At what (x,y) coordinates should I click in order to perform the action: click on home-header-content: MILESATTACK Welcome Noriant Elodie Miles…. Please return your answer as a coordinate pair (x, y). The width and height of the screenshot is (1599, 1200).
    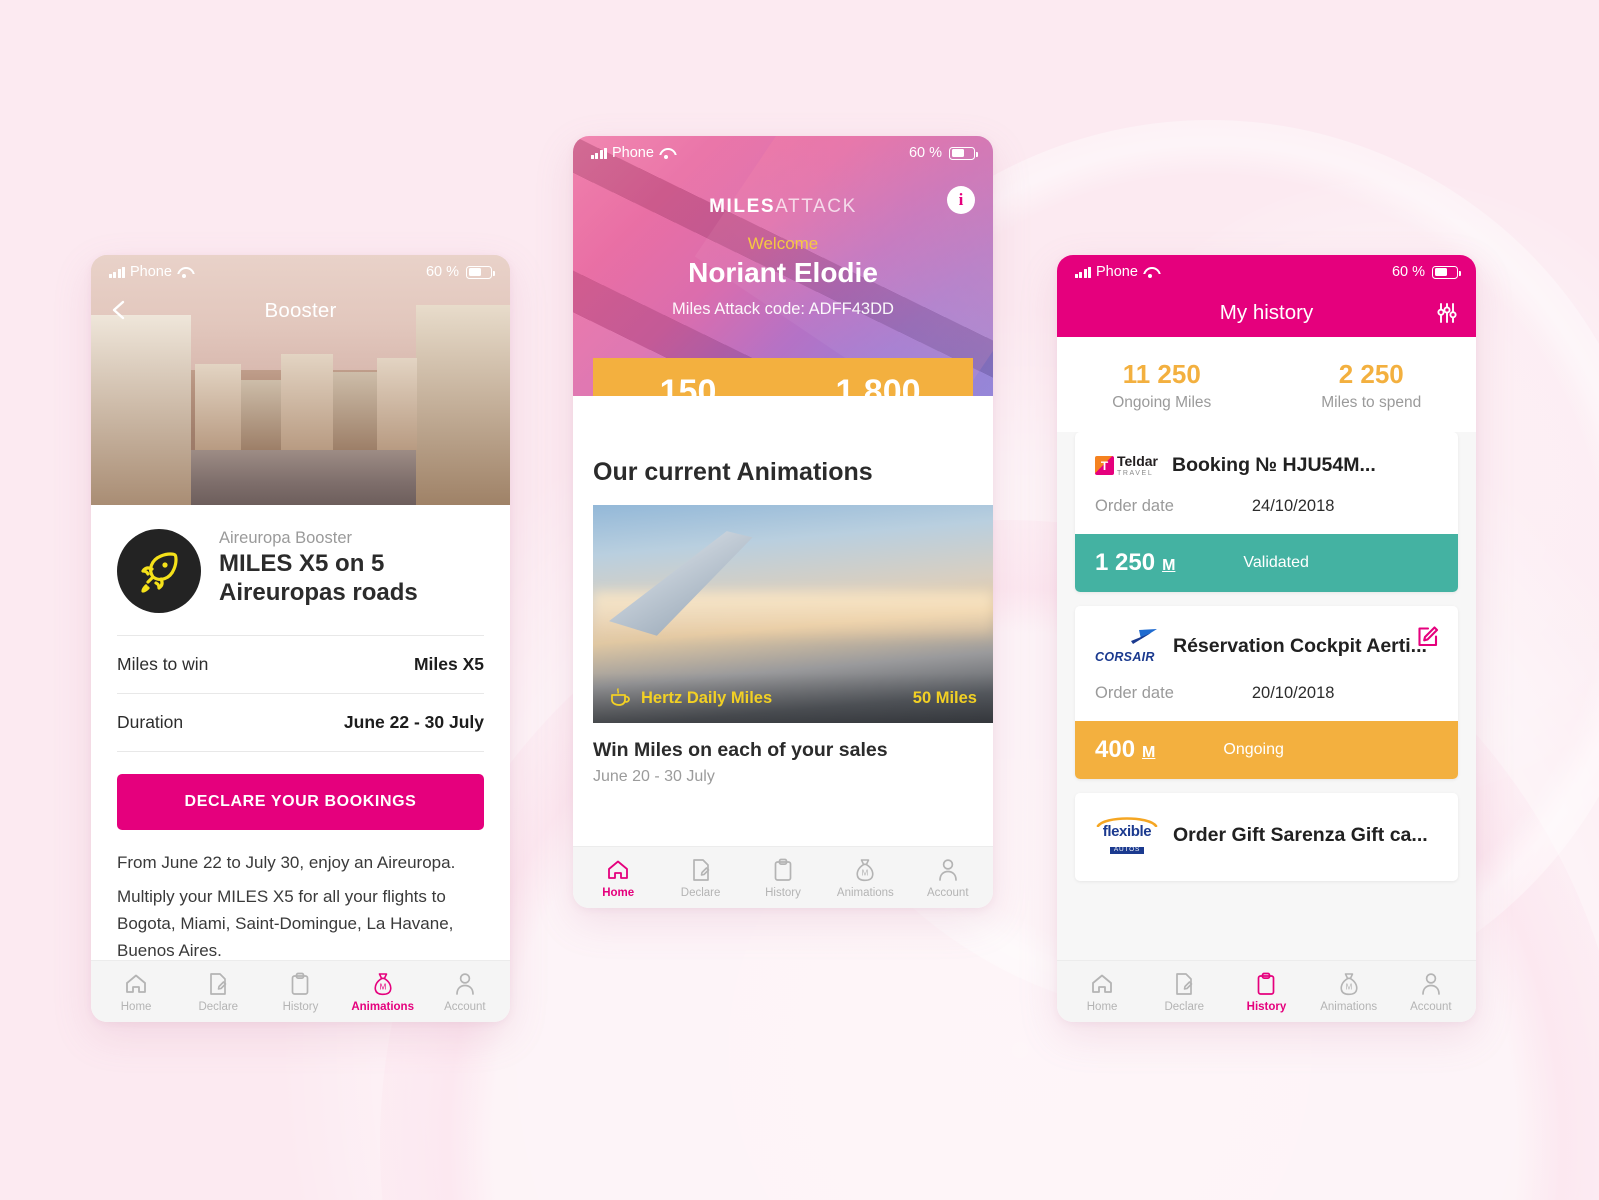
    Looking at the image, I should click on (783, 257).